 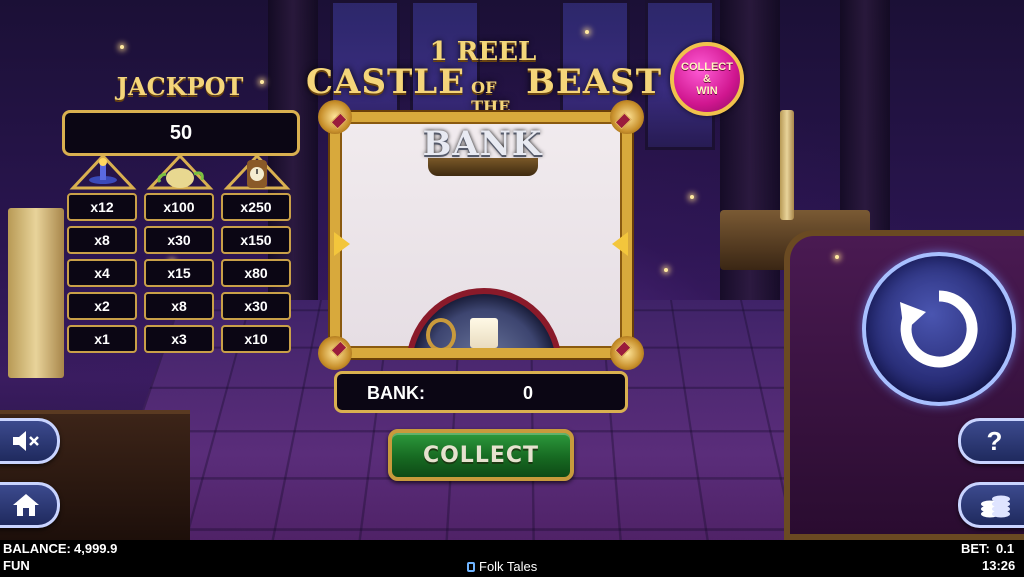 What do you see at coordinates (975, 548) in the screenshot?
I see `bet-label: BET:` at bounding box center [975, 548].